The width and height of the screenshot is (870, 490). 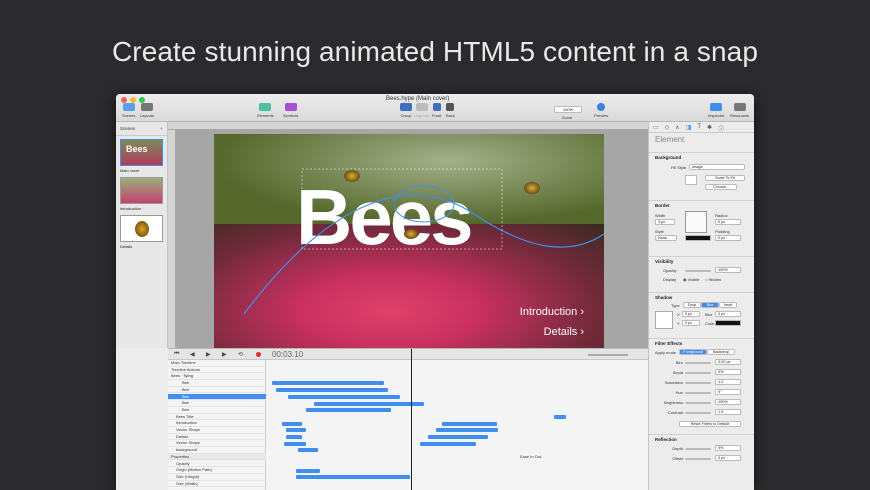 What do you see at coordinates (698, 403) in the screenshot?
I see `brightness-slider` at bounding box center [698, 403].